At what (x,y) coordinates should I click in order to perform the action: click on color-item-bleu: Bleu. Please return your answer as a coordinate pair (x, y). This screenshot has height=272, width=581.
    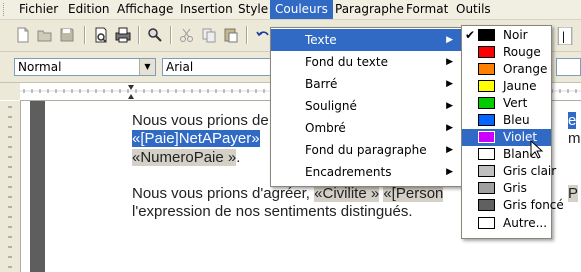
    Looking at the image, I should click on (506, 120).